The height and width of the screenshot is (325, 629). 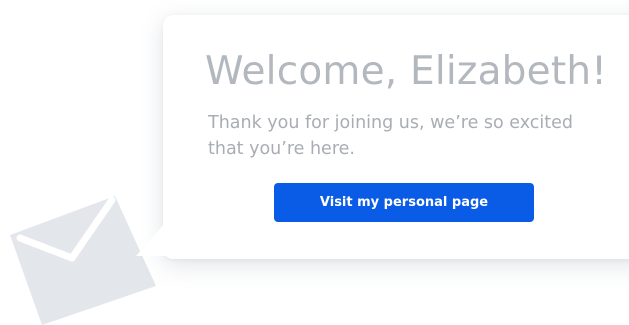 I want to click on envelope-body, so click(x=83, y=260).